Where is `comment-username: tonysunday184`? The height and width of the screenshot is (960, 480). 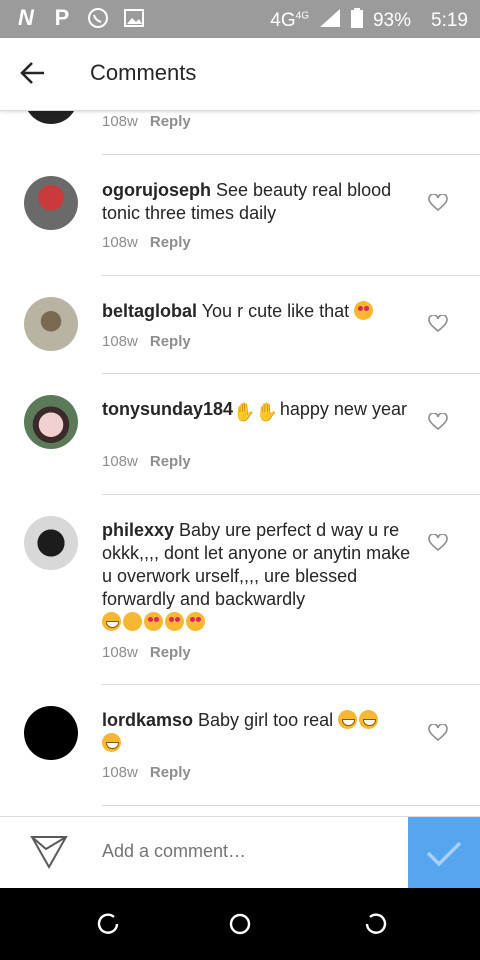
comment-username: tonysunday184 is located at coordinates (167, 409).